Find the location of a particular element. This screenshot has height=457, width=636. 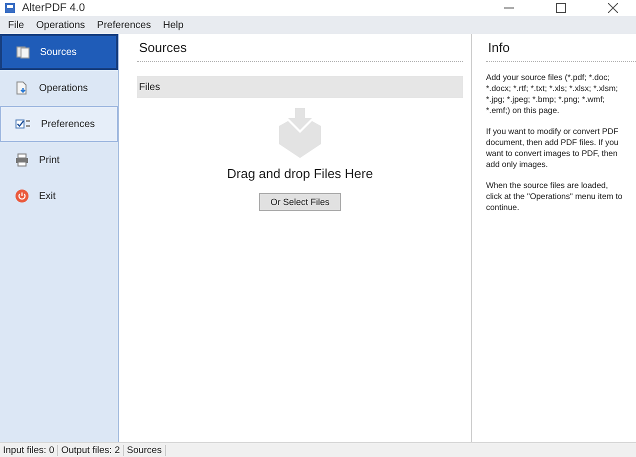

status-text: Sources is located at coordinates (145, 450).